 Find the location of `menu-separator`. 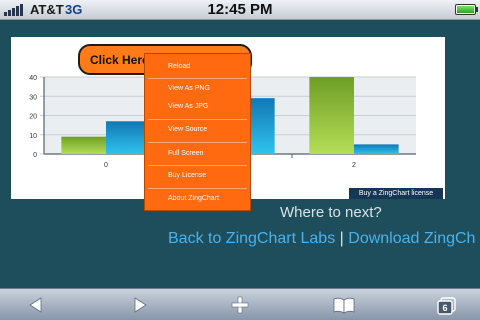

menu-separator is located at coordinates (197, 142).